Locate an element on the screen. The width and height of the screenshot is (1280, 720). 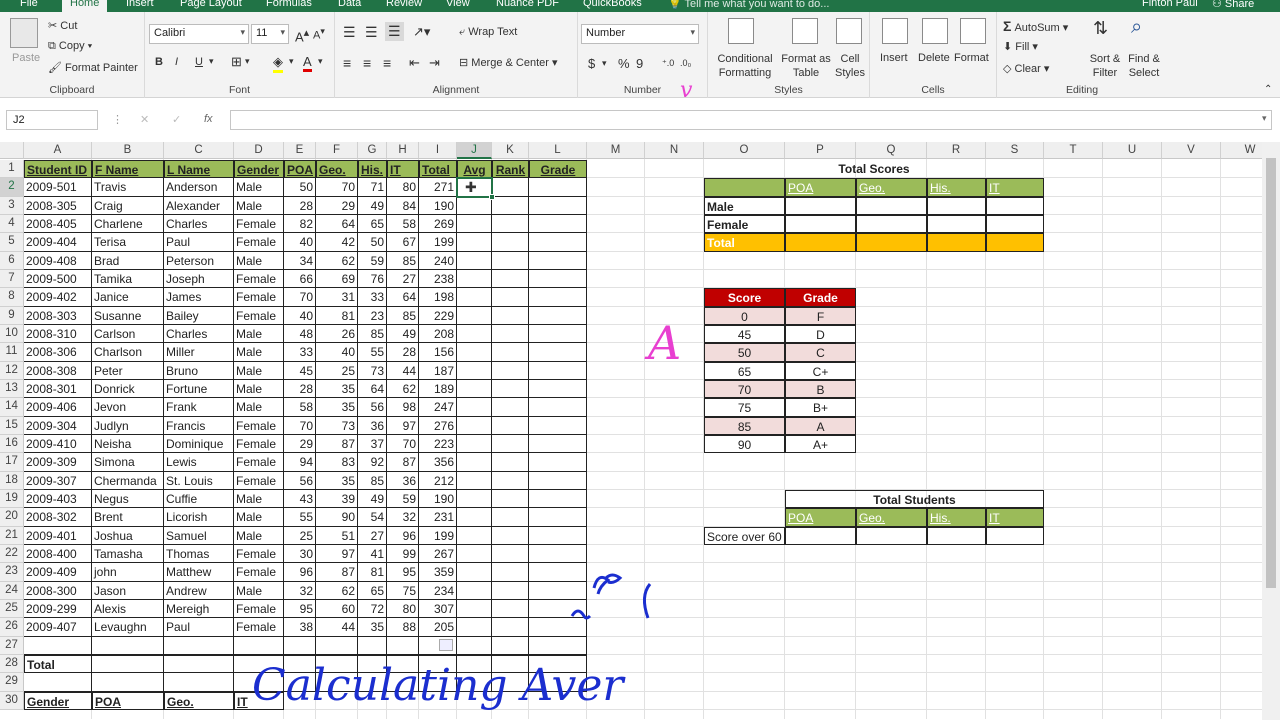
table-cell: 198 is located at coordinates (438, 297).